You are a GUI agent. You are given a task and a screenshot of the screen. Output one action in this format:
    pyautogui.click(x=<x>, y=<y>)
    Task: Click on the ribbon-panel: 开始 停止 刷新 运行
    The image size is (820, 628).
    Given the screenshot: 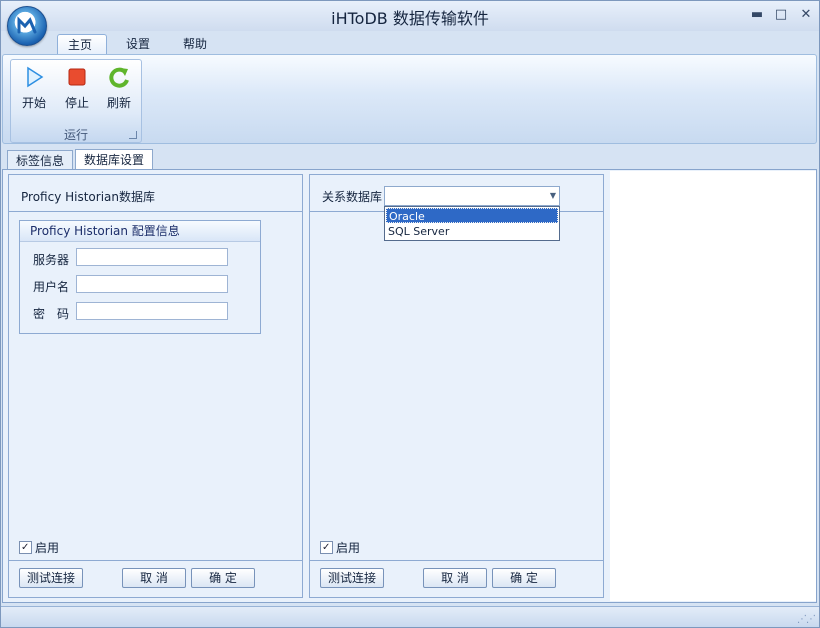 What is the action you would take?
    pyautogui.click(x=409, y=99)
    